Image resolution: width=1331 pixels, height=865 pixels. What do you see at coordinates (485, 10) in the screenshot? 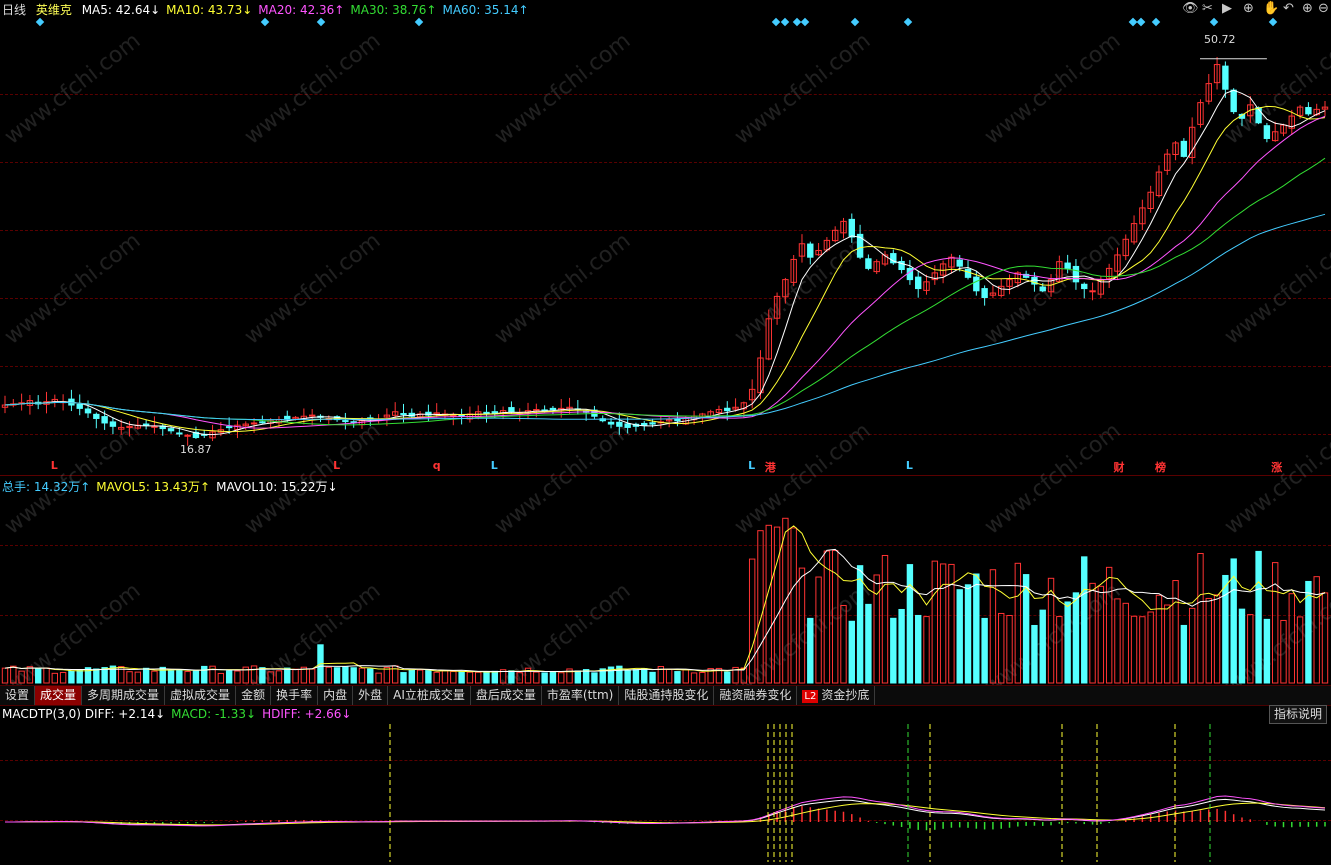
I see `ma-legend-item-4: MA60: 35.14↑` at bounding box center [485, 10].